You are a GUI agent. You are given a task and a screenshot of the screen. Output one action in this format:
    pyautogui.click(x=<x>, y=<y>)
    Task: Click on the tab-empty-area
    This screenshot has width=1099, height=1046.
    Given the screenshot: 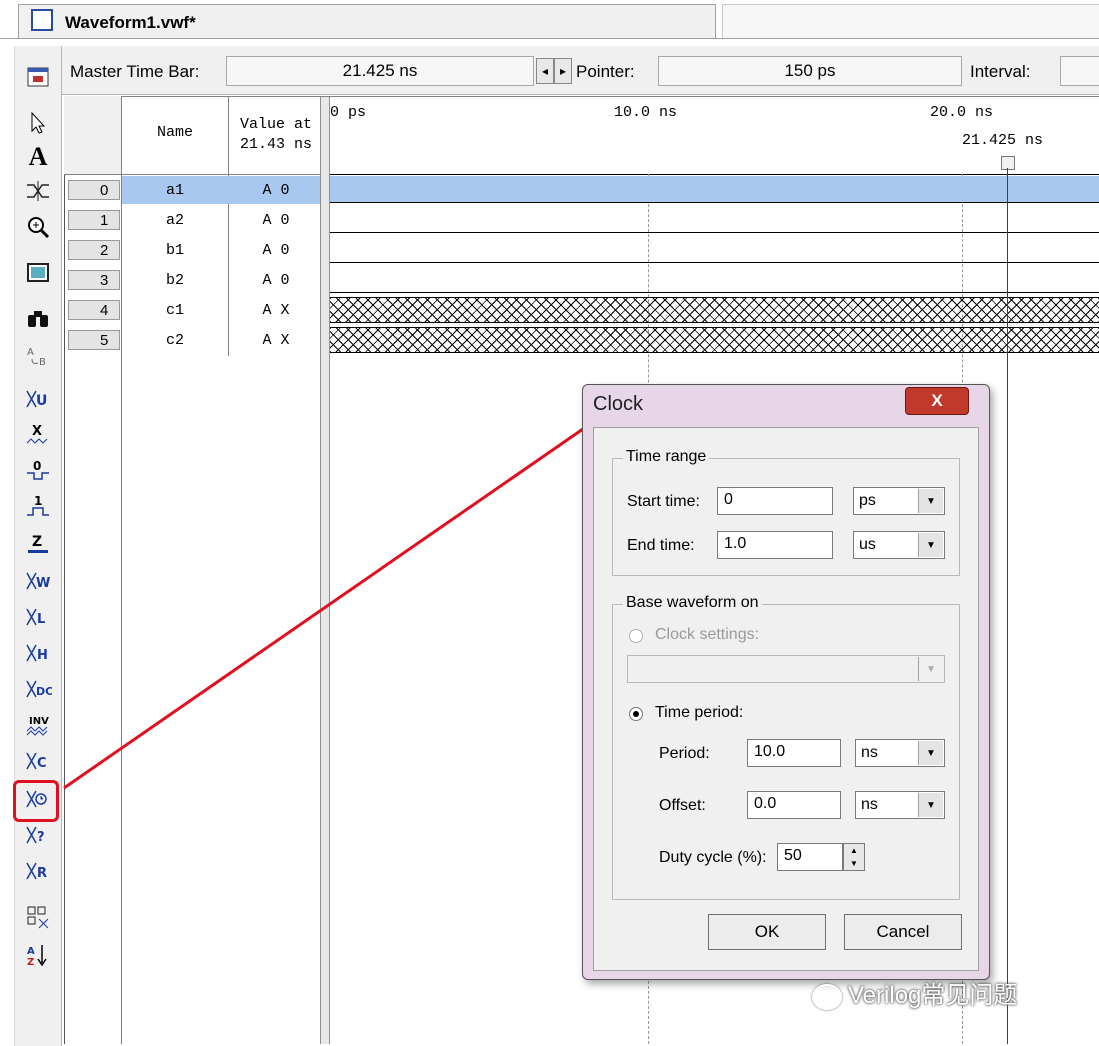 What is the action you would take?
    pyautogui.click(x=910, y=21)
    